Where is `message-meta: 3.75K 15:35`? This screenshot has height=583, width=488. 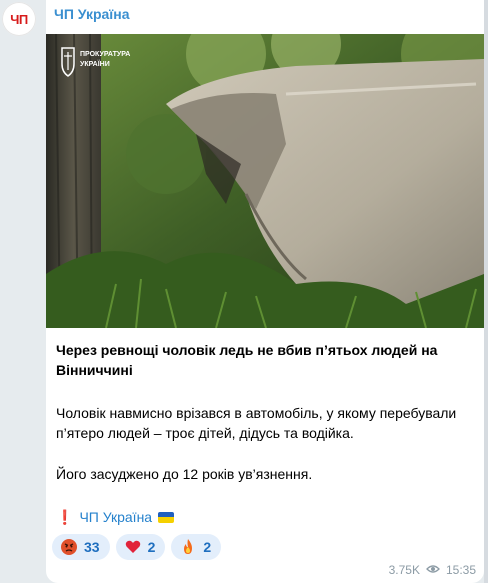
message-meta: 3.75K 15:35 is located at coordinates (432, 570).